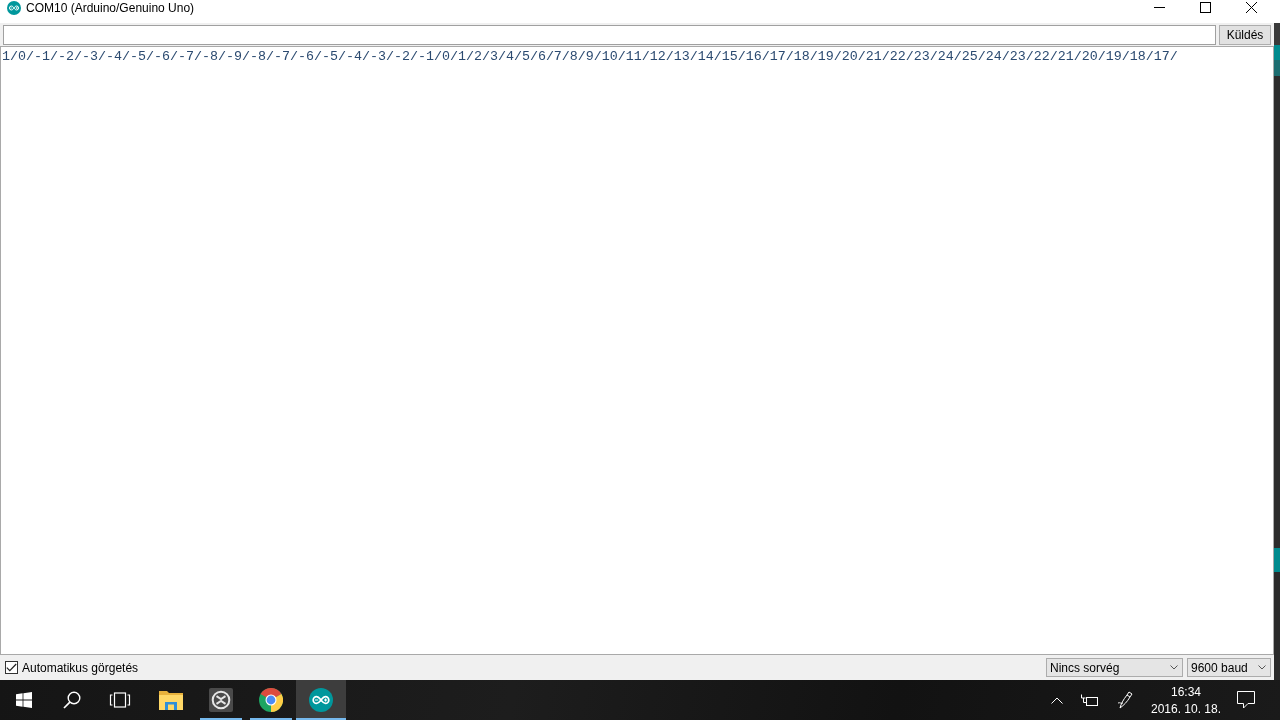 The height and width of the screenshot is (720, 1280). What do you see at coordinates (1246, 700) in the screenshot?
I see `speech-bubble-icon` at bounding box center [1246, 700].